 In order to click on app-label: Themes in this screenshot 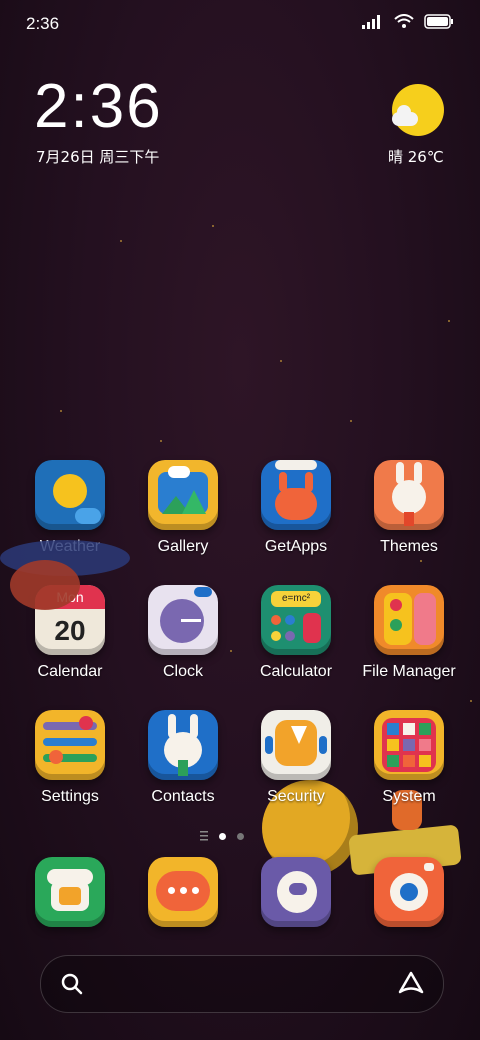, I will do `click(409, 546)`.